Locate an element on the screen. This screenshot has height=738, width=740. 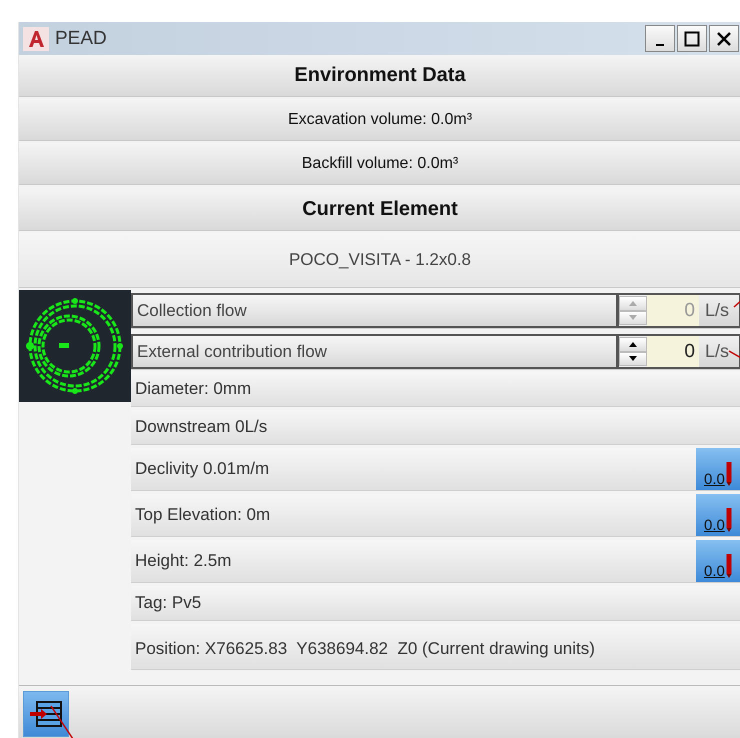
app-logo-icon is located at coordinates (36, 38).